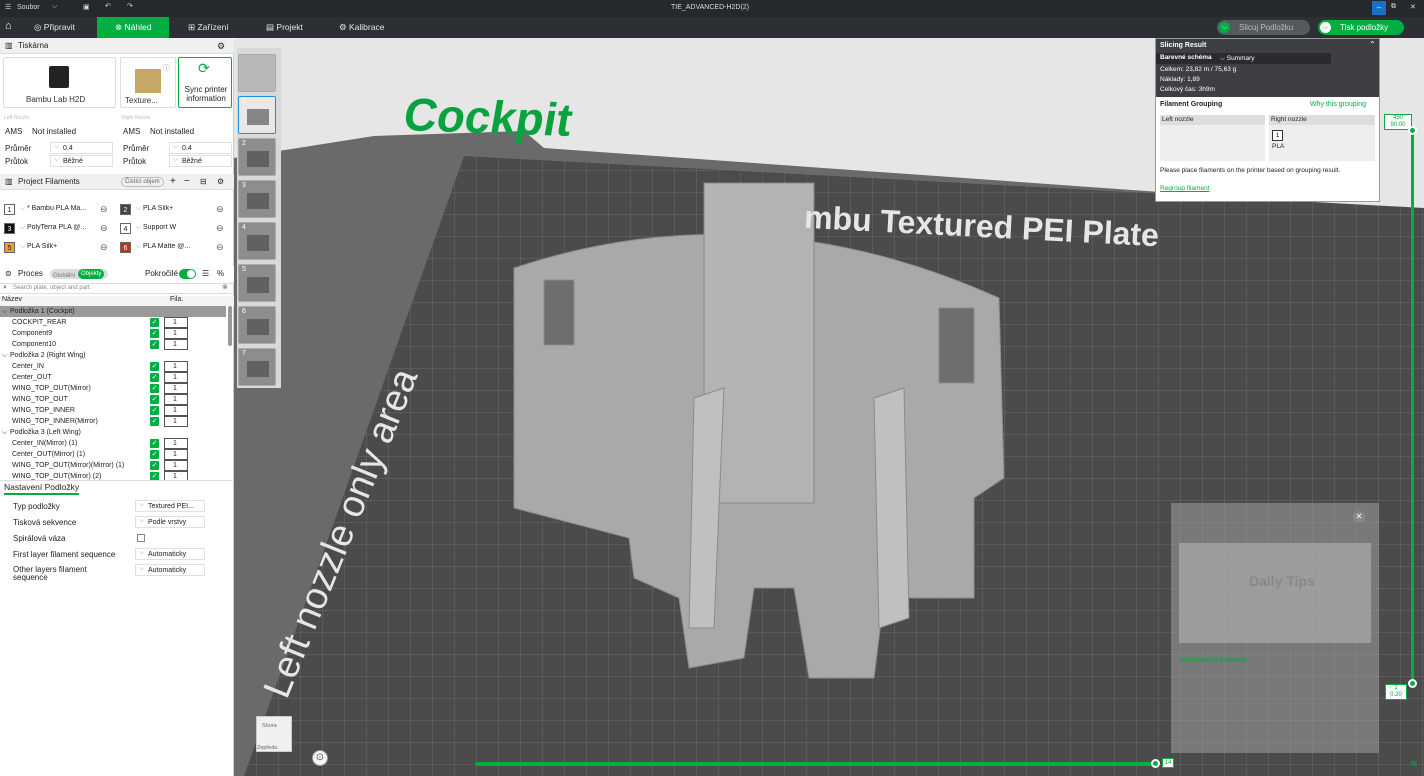  What do you see at coordinates (1185, 188) in the screenshot?
I see `regroup-filament-link: Regroup filament` at bounding box center [1185, 188].